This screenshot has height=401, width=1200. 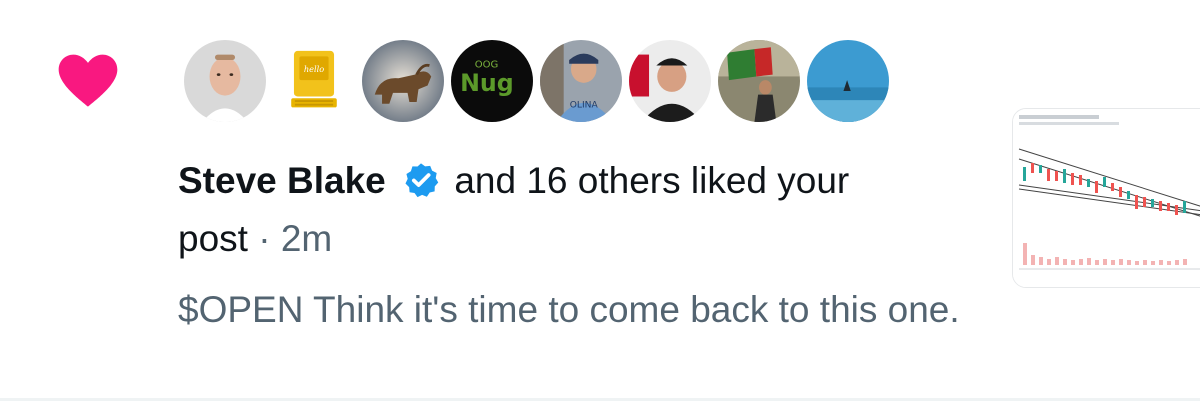 What do you see at coordinates (403, 81) in the screenshot?
I see `avatar-wall-street-bull` at bounding box center [403, 81].